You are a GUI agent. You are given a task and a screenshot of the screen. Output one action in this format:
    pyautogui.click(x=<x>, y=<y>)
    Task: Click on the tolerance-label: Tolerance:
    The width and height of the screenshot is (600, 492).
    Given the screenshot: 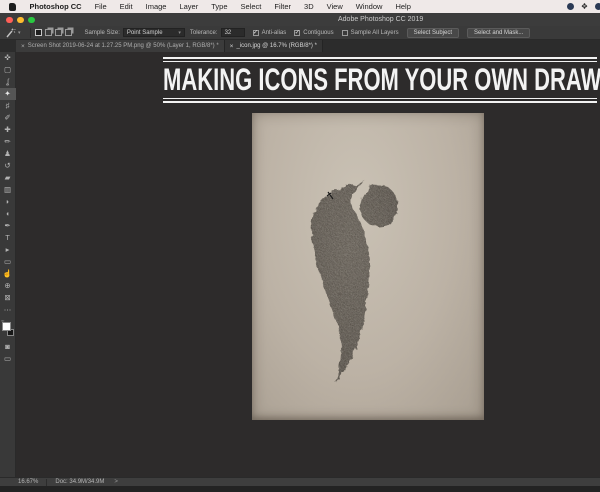 What is the action you would take?
    pyautogui.click(x=203, y=32)
    